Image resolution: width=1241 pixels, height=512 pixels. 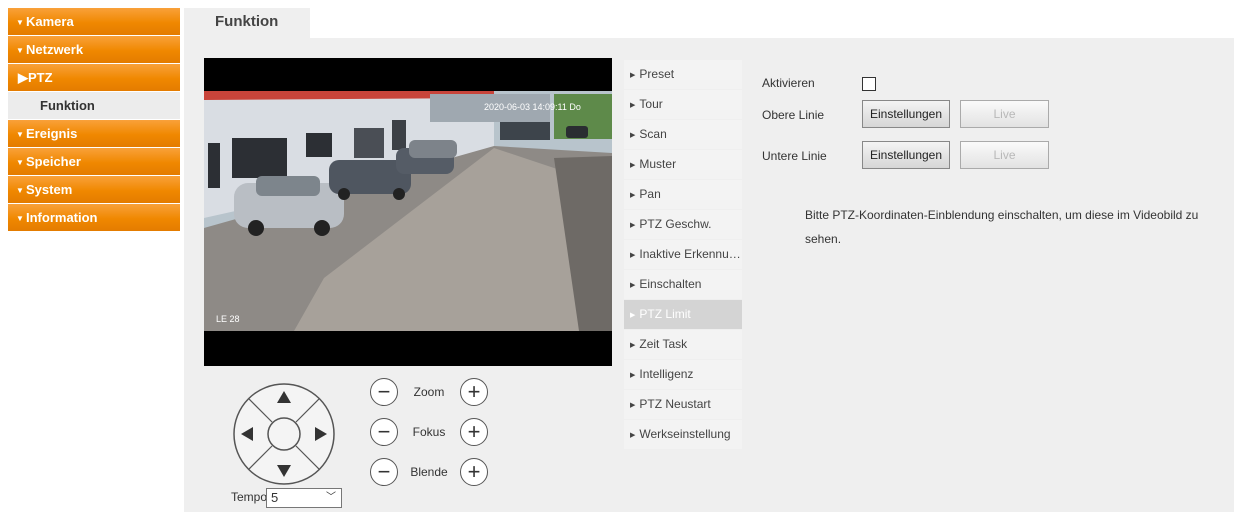 I want to click on focus-label: Fokus, so click(x=429, y=432).